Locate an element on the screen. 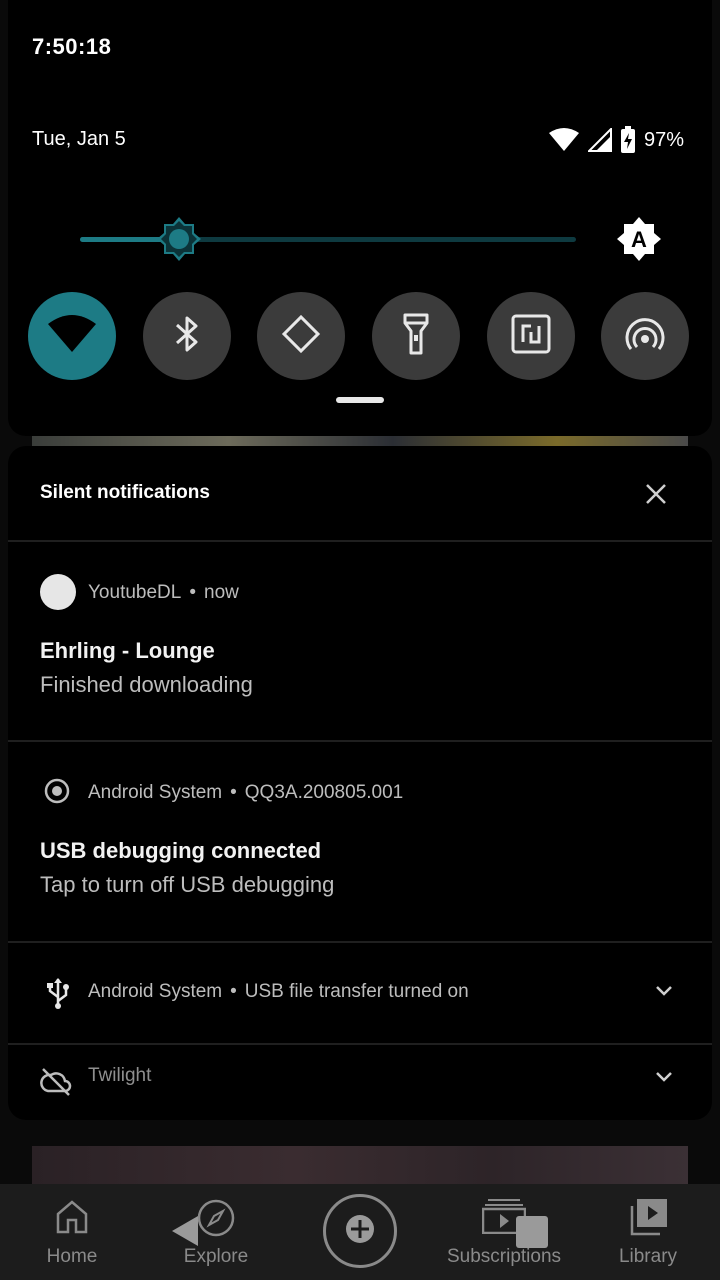  nav-library: Library is located at coordinates (648, 1232).